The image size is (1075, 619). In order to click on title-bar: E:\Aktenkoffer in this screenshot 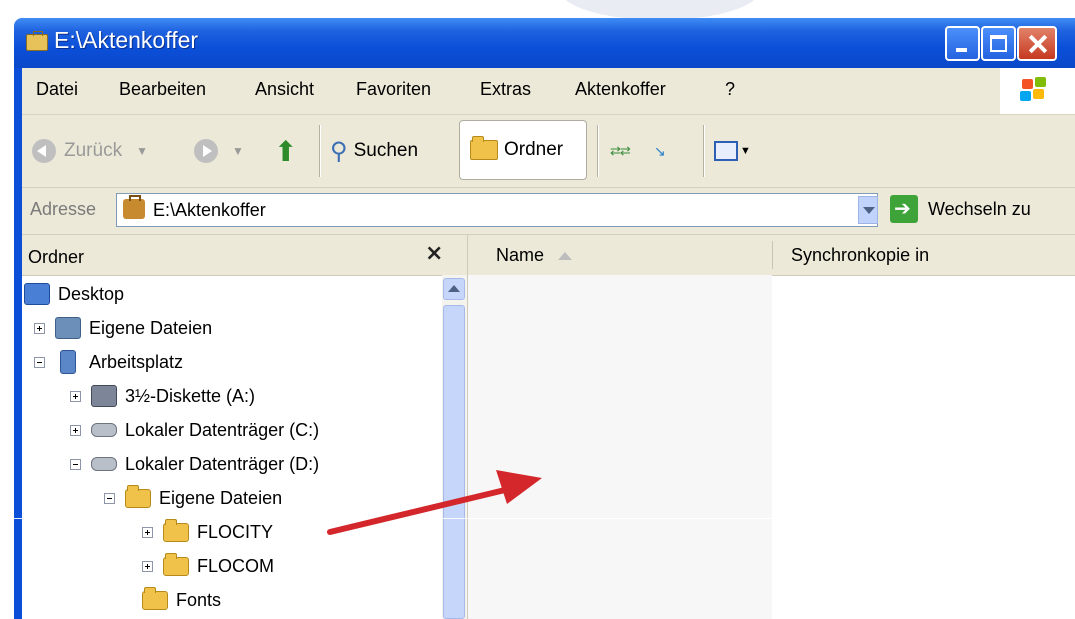, I will do `click(544, 43)`.